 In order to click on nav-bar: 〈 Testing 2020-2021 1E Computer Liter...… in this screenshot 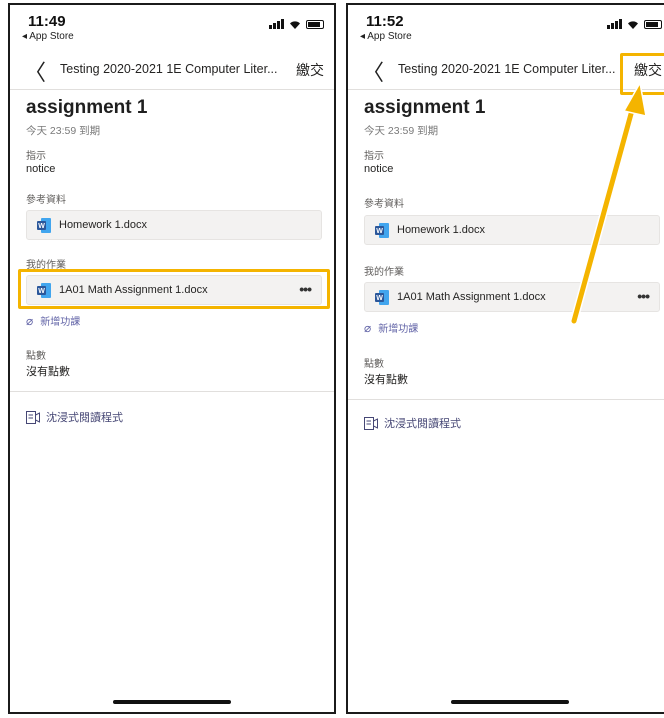, I will do `click(172, 69)`.